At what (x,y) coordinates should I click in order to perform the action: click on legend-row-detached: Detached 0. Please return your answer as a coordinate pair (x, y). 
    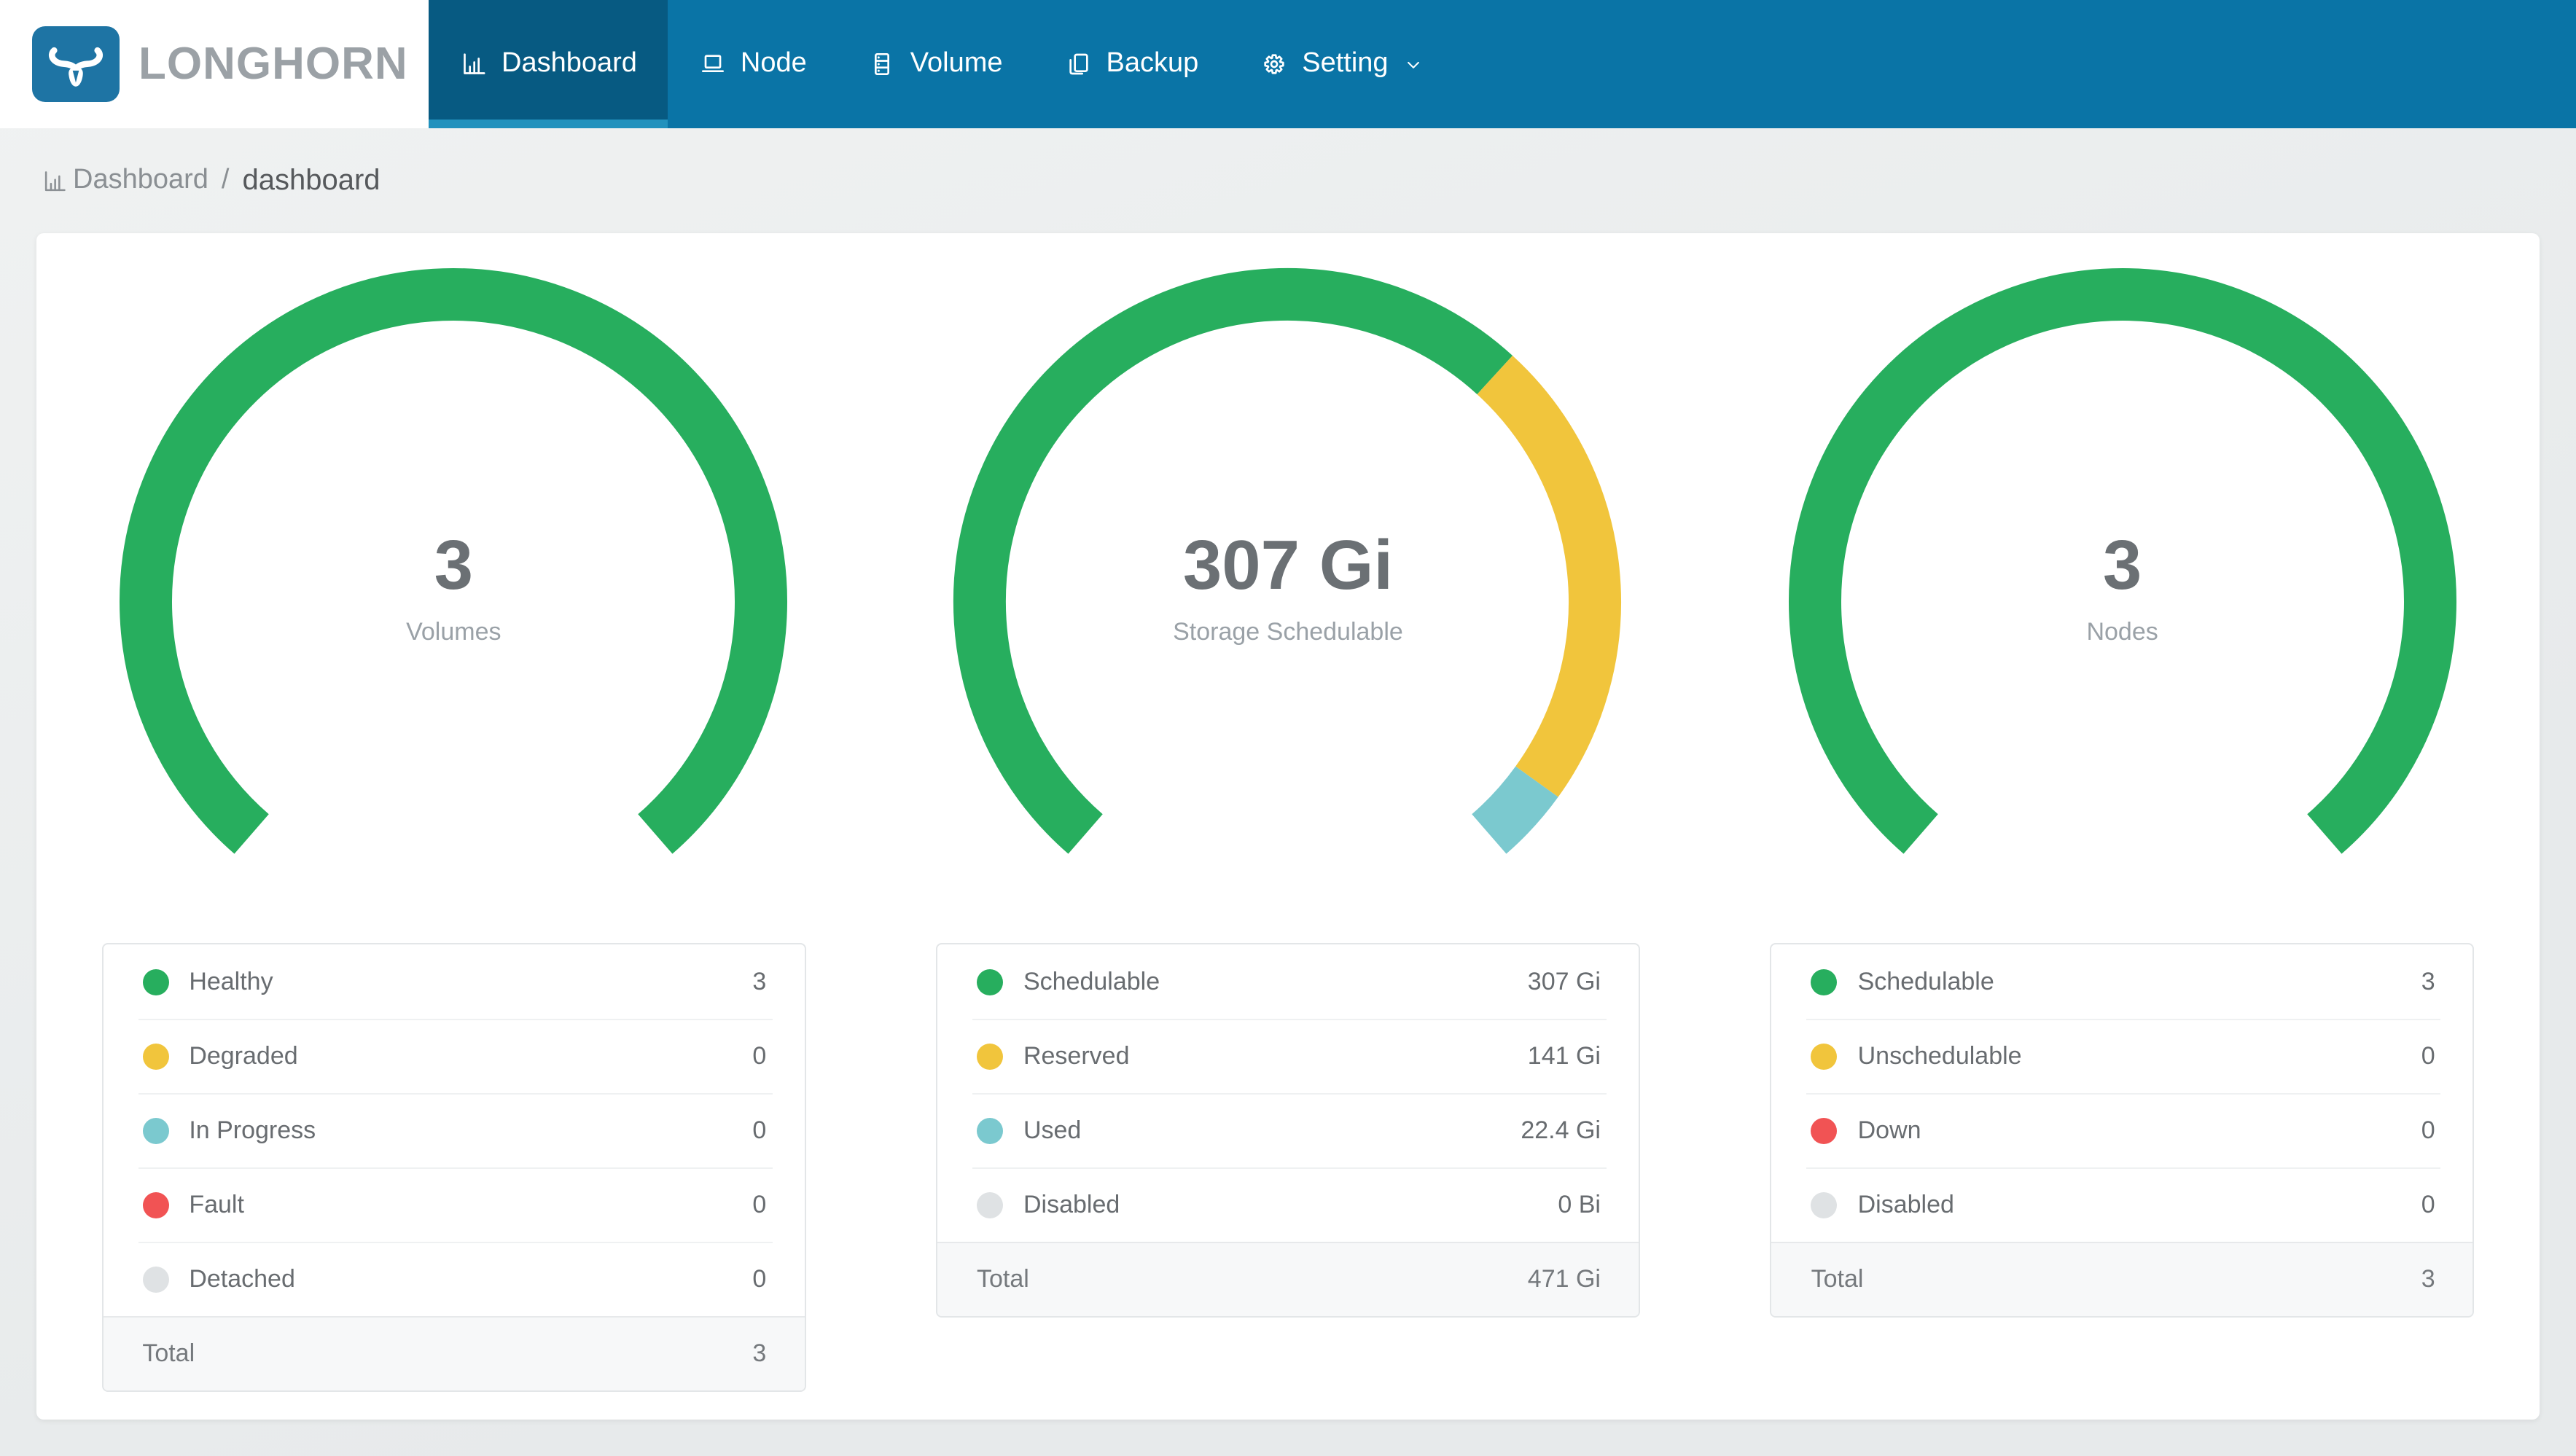
    Looking at the image, I should click on (453, 1279).